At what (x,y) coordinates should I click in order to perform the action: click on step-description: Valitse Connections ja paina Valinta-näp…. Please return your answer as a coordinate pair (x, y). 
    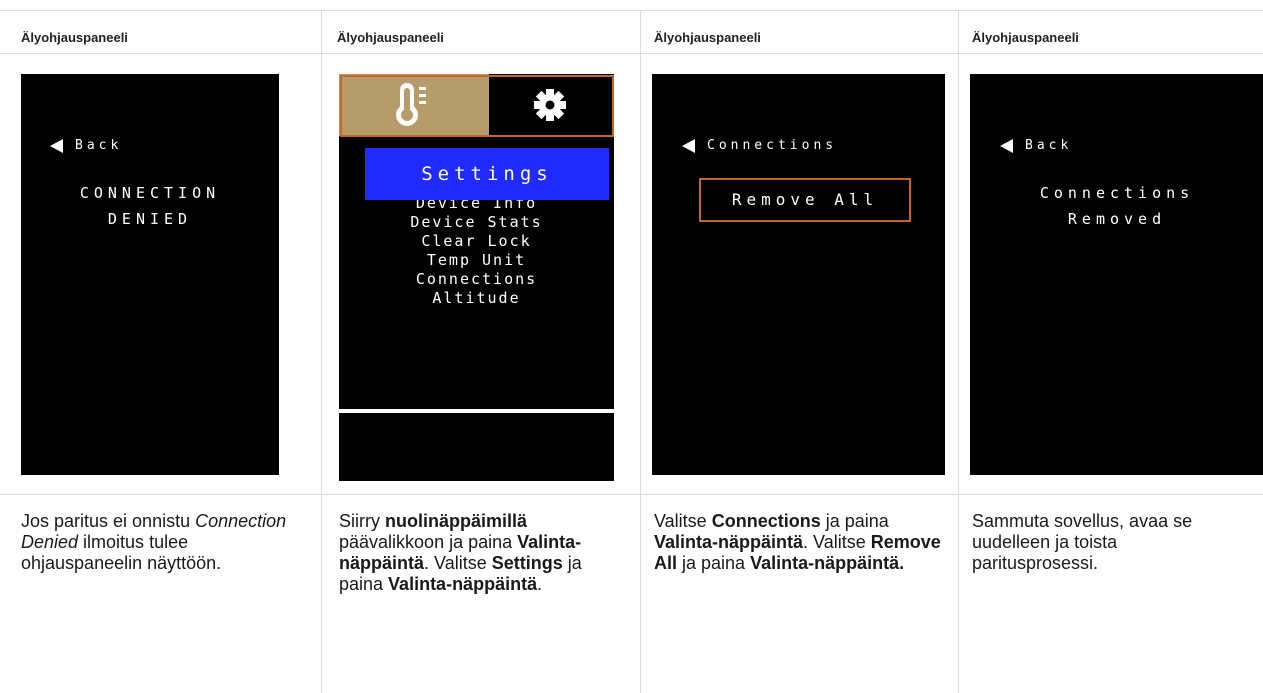
    Looking at the image, I should click on (799, 542).